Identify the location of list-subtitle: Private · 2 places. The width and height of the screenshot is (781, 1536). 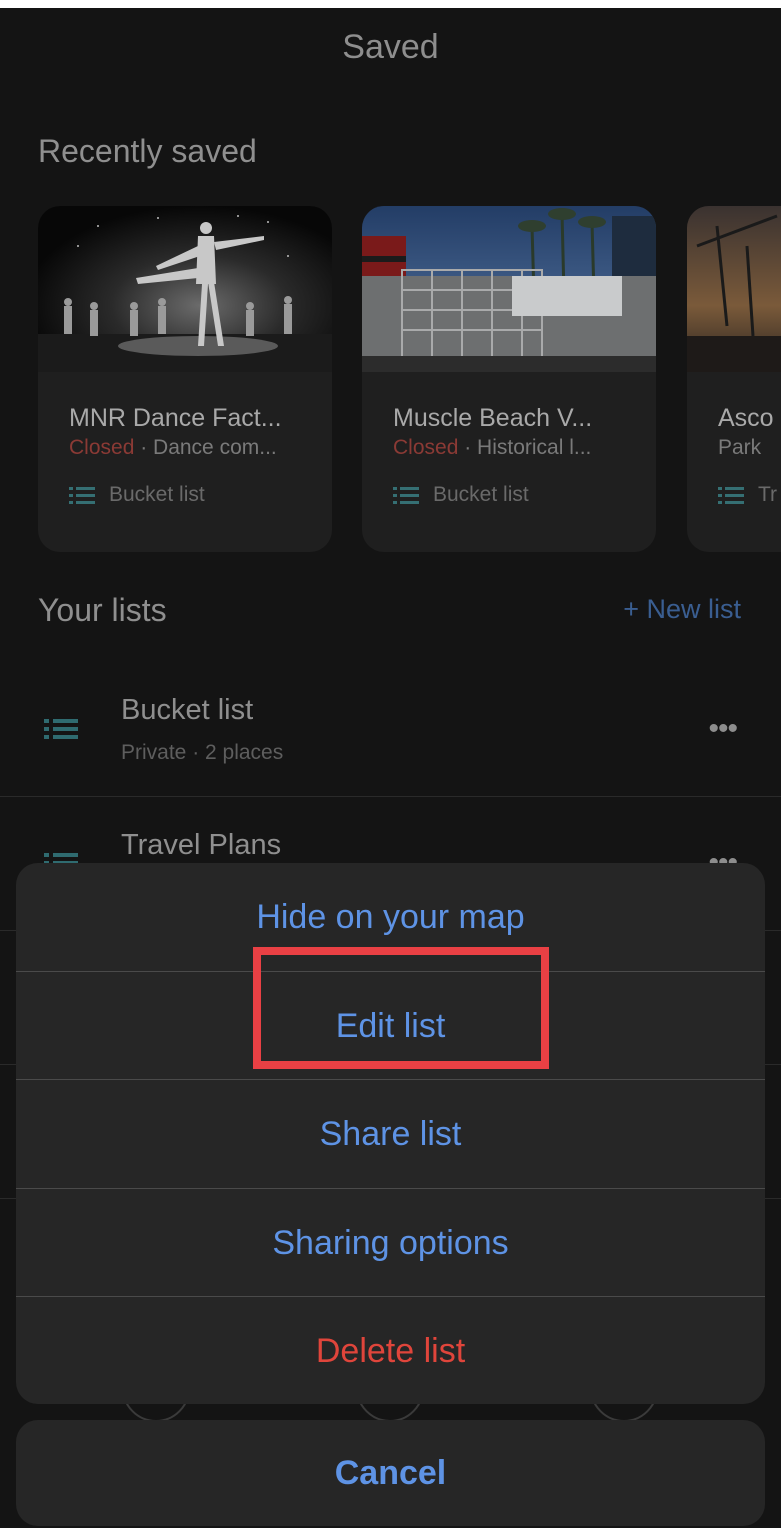
(202, 752).